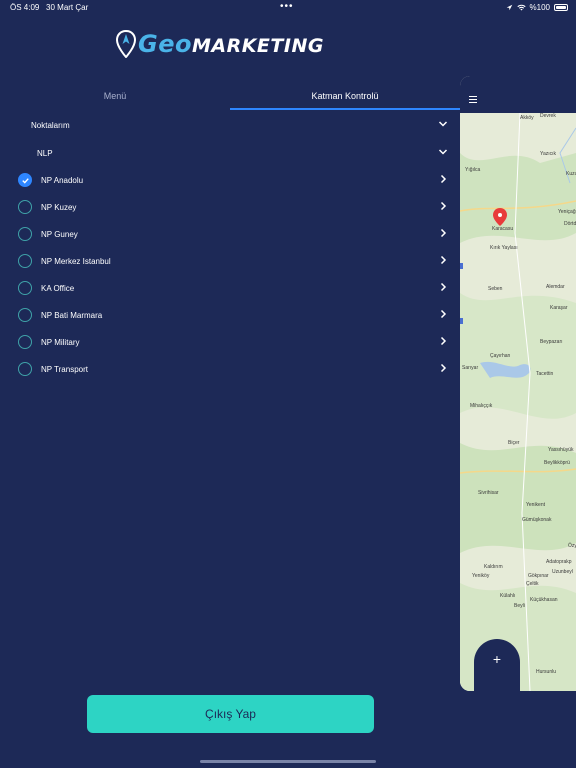 Image resolution: width=576 pixels, height=768 pixels. What do you see at coordinates (495, 289) in the screenshot?
I see `map-town-label: Seben` at bounding box center [495, 289].